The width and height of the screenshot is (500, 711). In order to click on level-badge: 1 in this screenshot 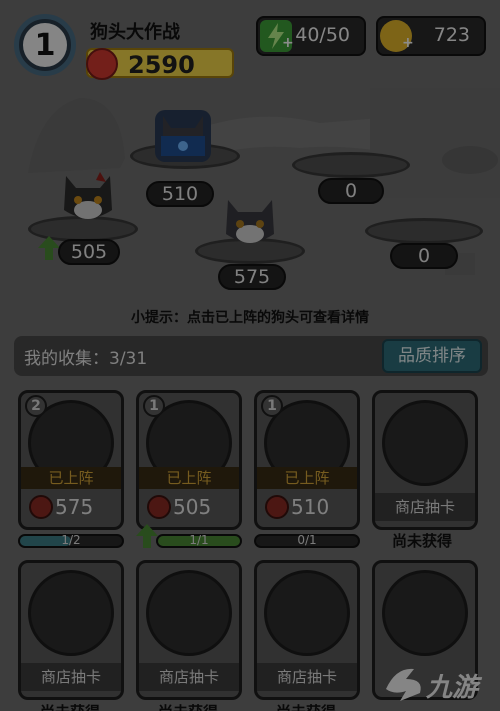, I will do `click(45, 45)`.